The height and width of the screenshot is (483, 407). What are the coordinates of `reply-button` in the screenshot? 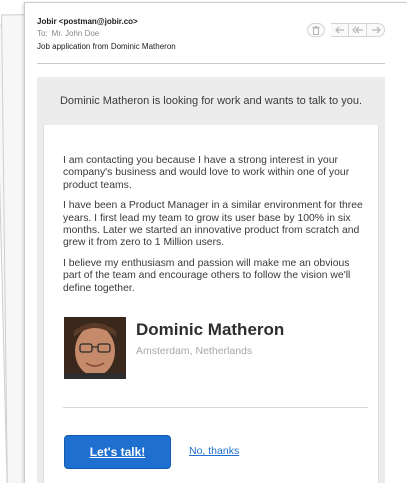 It's located at (340, 30).